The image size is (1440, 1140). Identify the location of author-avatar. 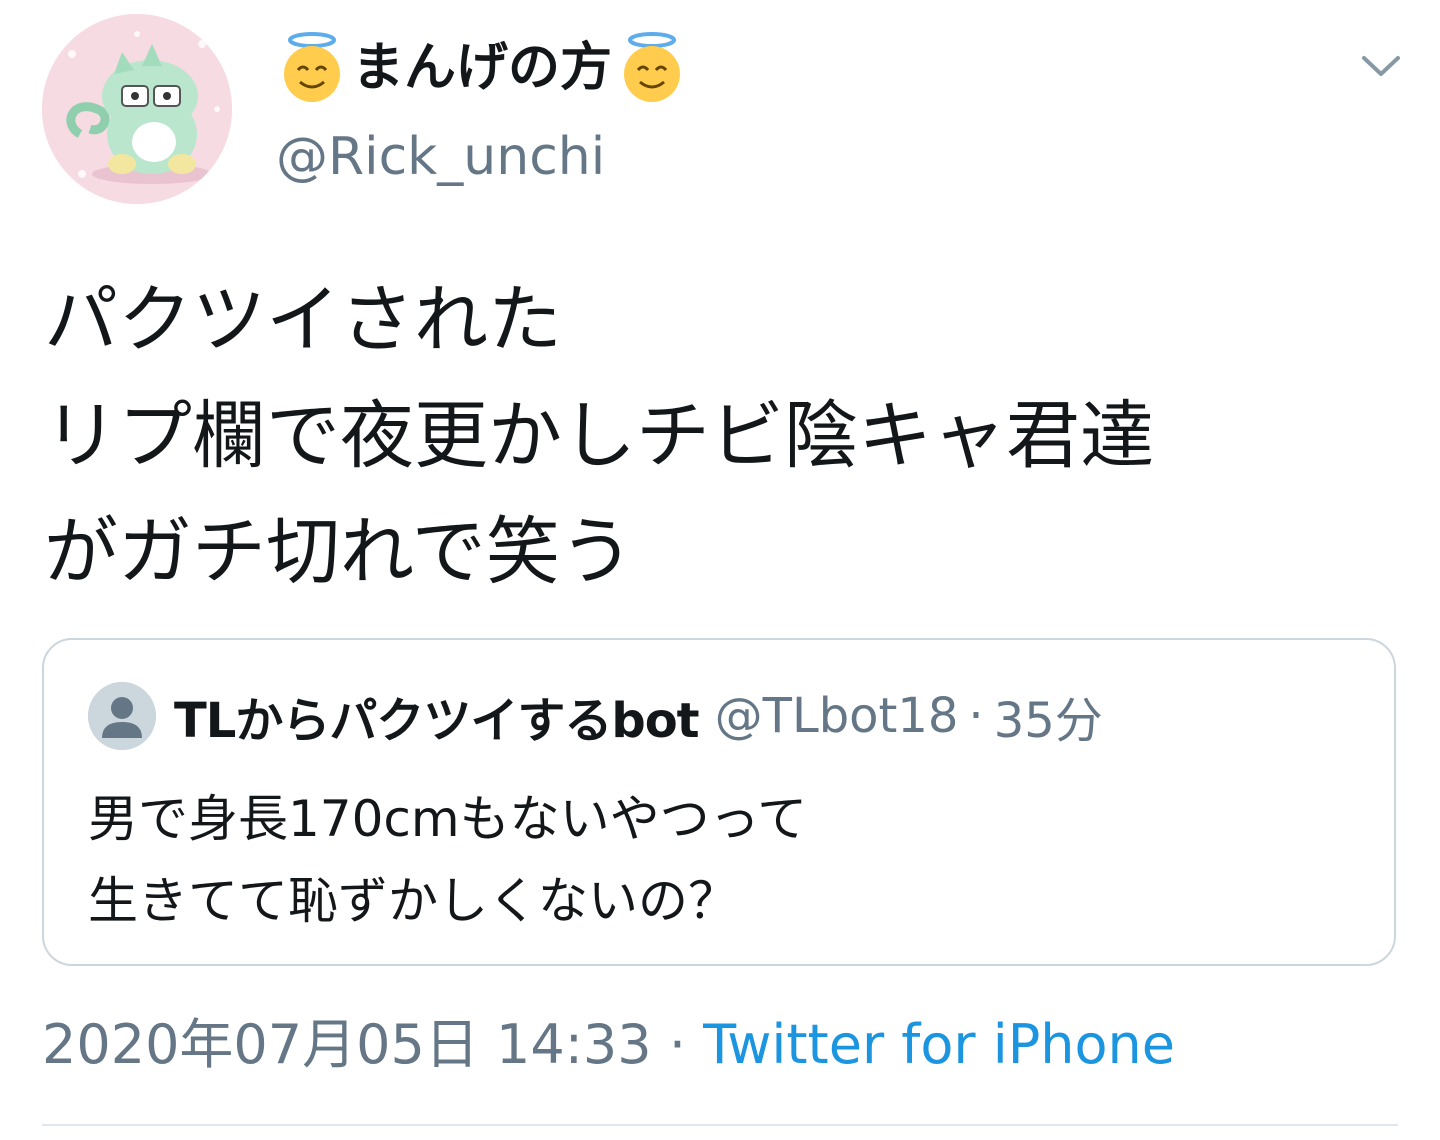
(137, 109).